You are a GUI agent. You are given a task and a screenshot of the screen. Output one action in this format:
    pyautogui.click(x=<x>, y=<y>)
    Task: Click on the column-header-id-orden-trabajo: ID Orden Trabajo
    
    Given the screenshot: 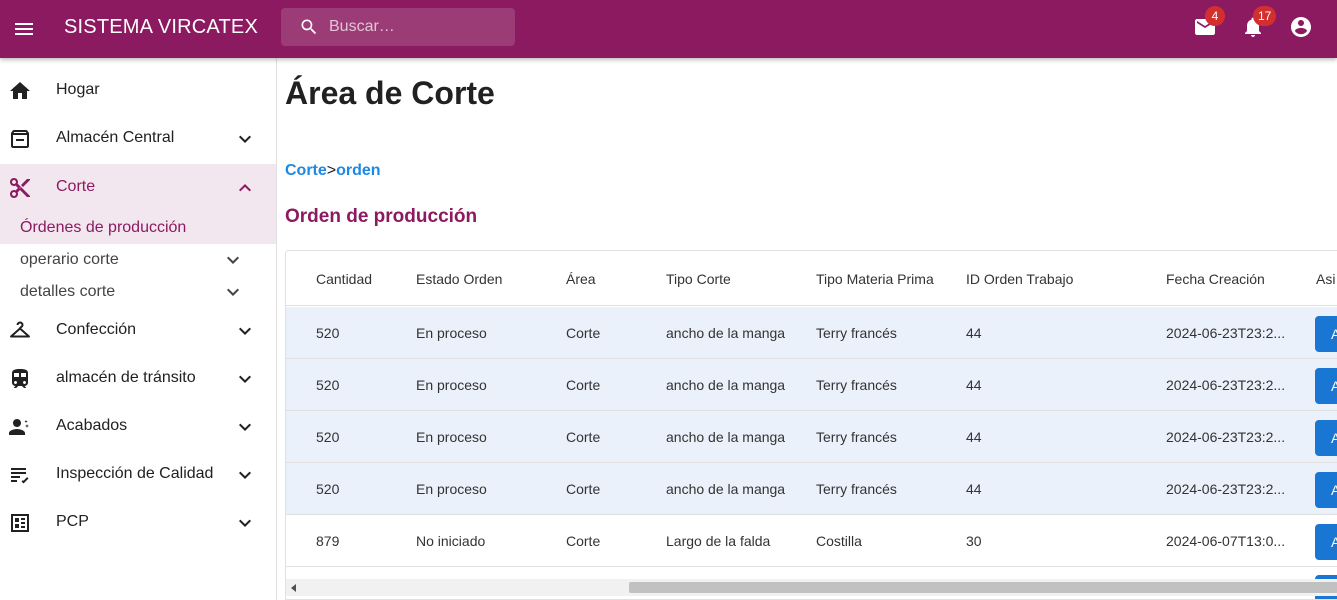 What is the action you would take?
    pyautogui.click(x=1019, y=279)
    